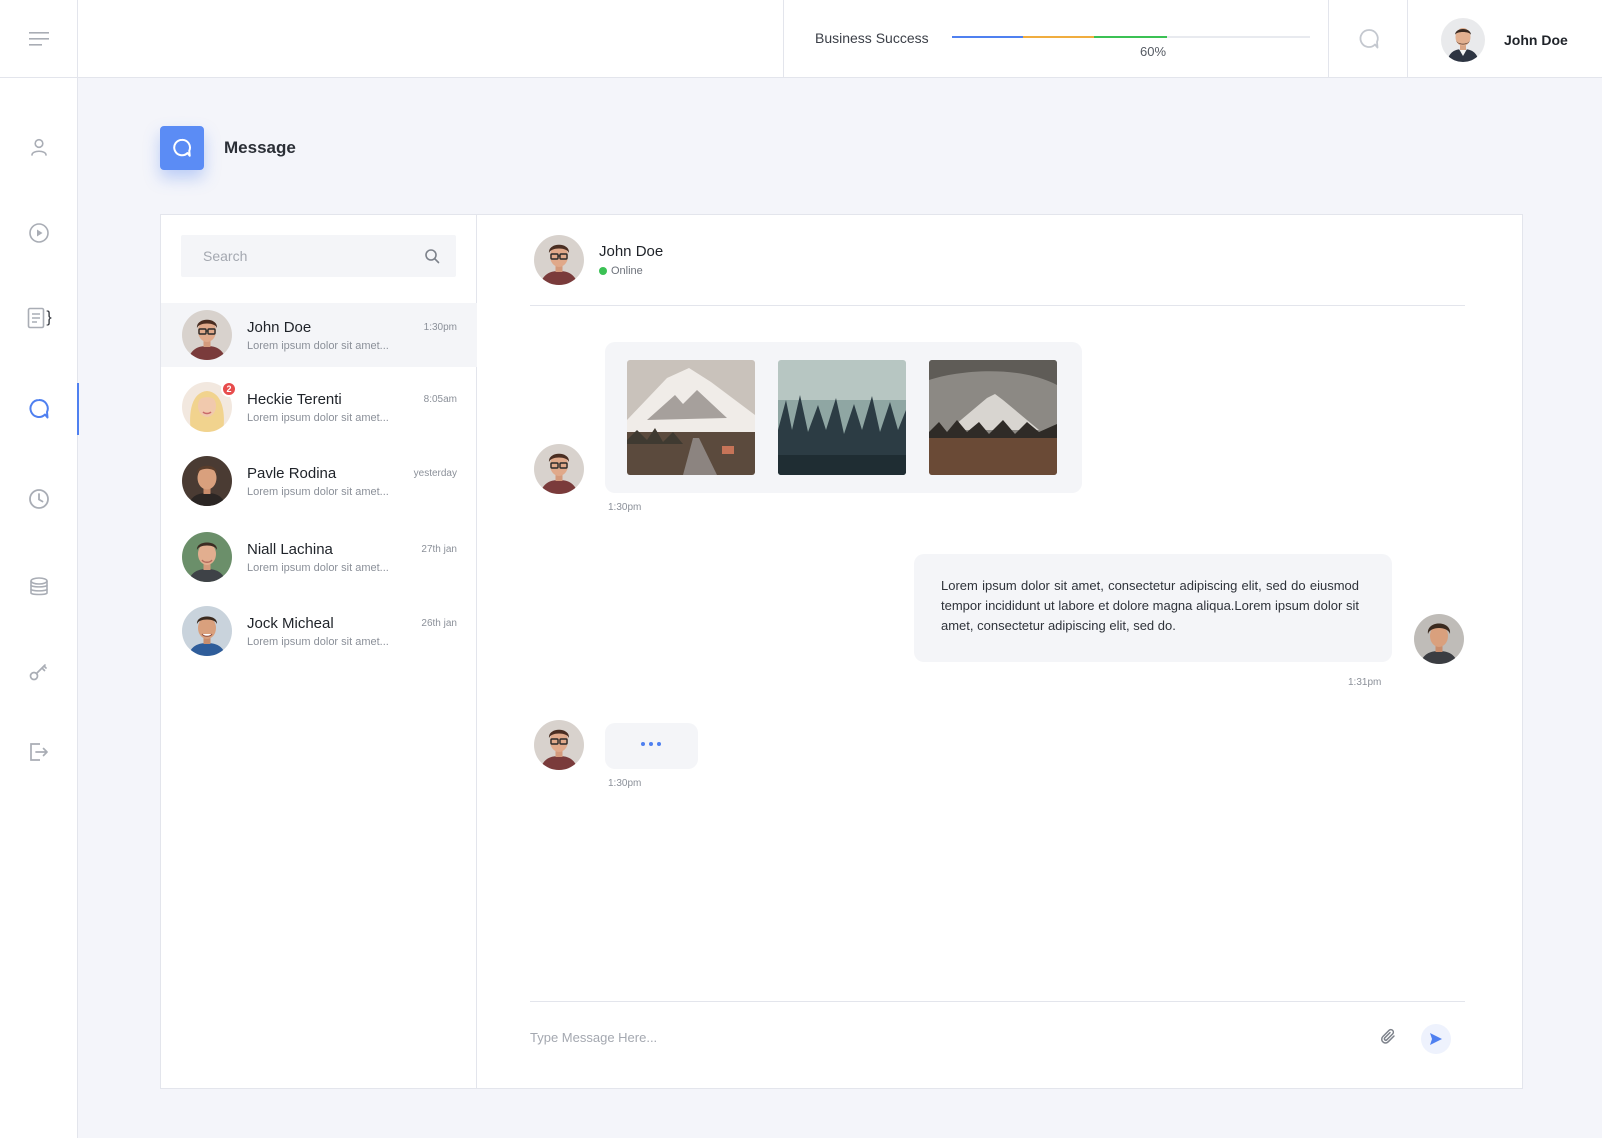 Image resolution: width=1602 pixels, height=1138 pixels. I want to click on sidebar-item-logout, so click(39, 752).